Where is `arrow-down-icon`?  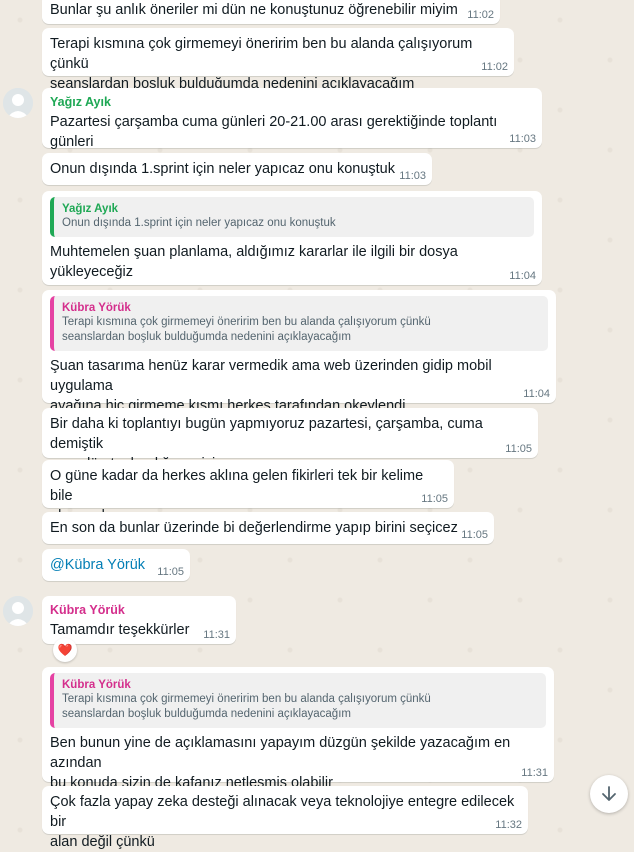 arrow-down-icon is located at coordinates (609, 793).